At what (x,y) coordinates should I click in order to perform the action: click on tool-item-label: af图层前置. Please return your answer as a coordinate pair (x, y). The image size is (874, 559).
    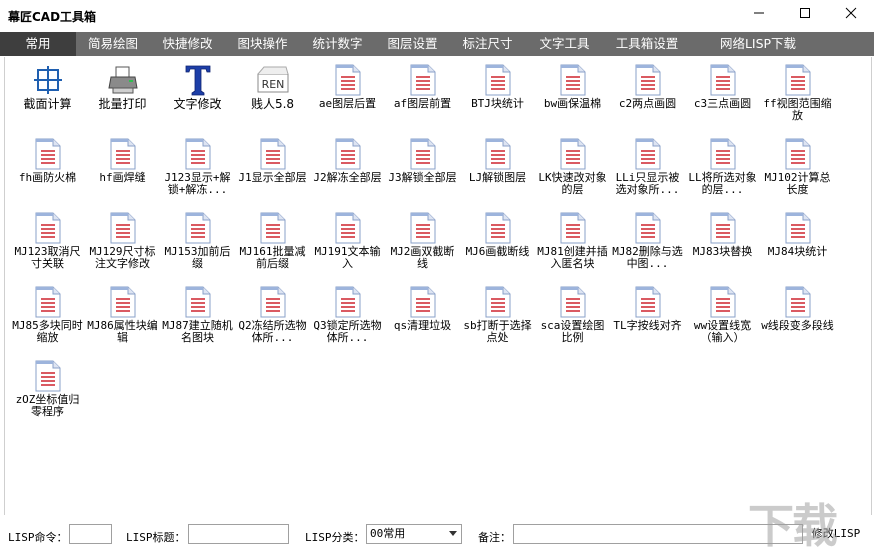
    Looking at the image, I should click on (422, 103).